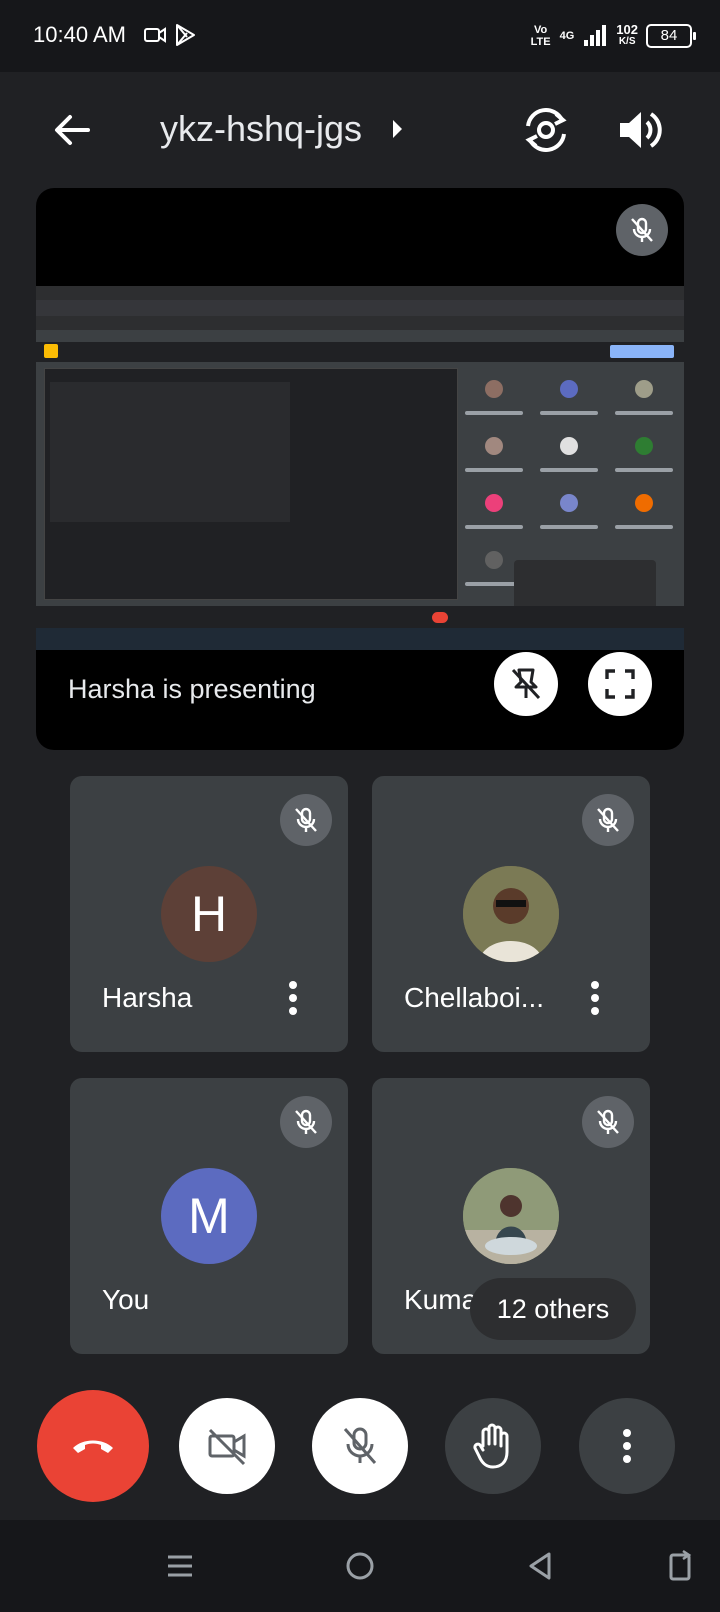  I want to click on shared-taskbar, so click(360, 639).